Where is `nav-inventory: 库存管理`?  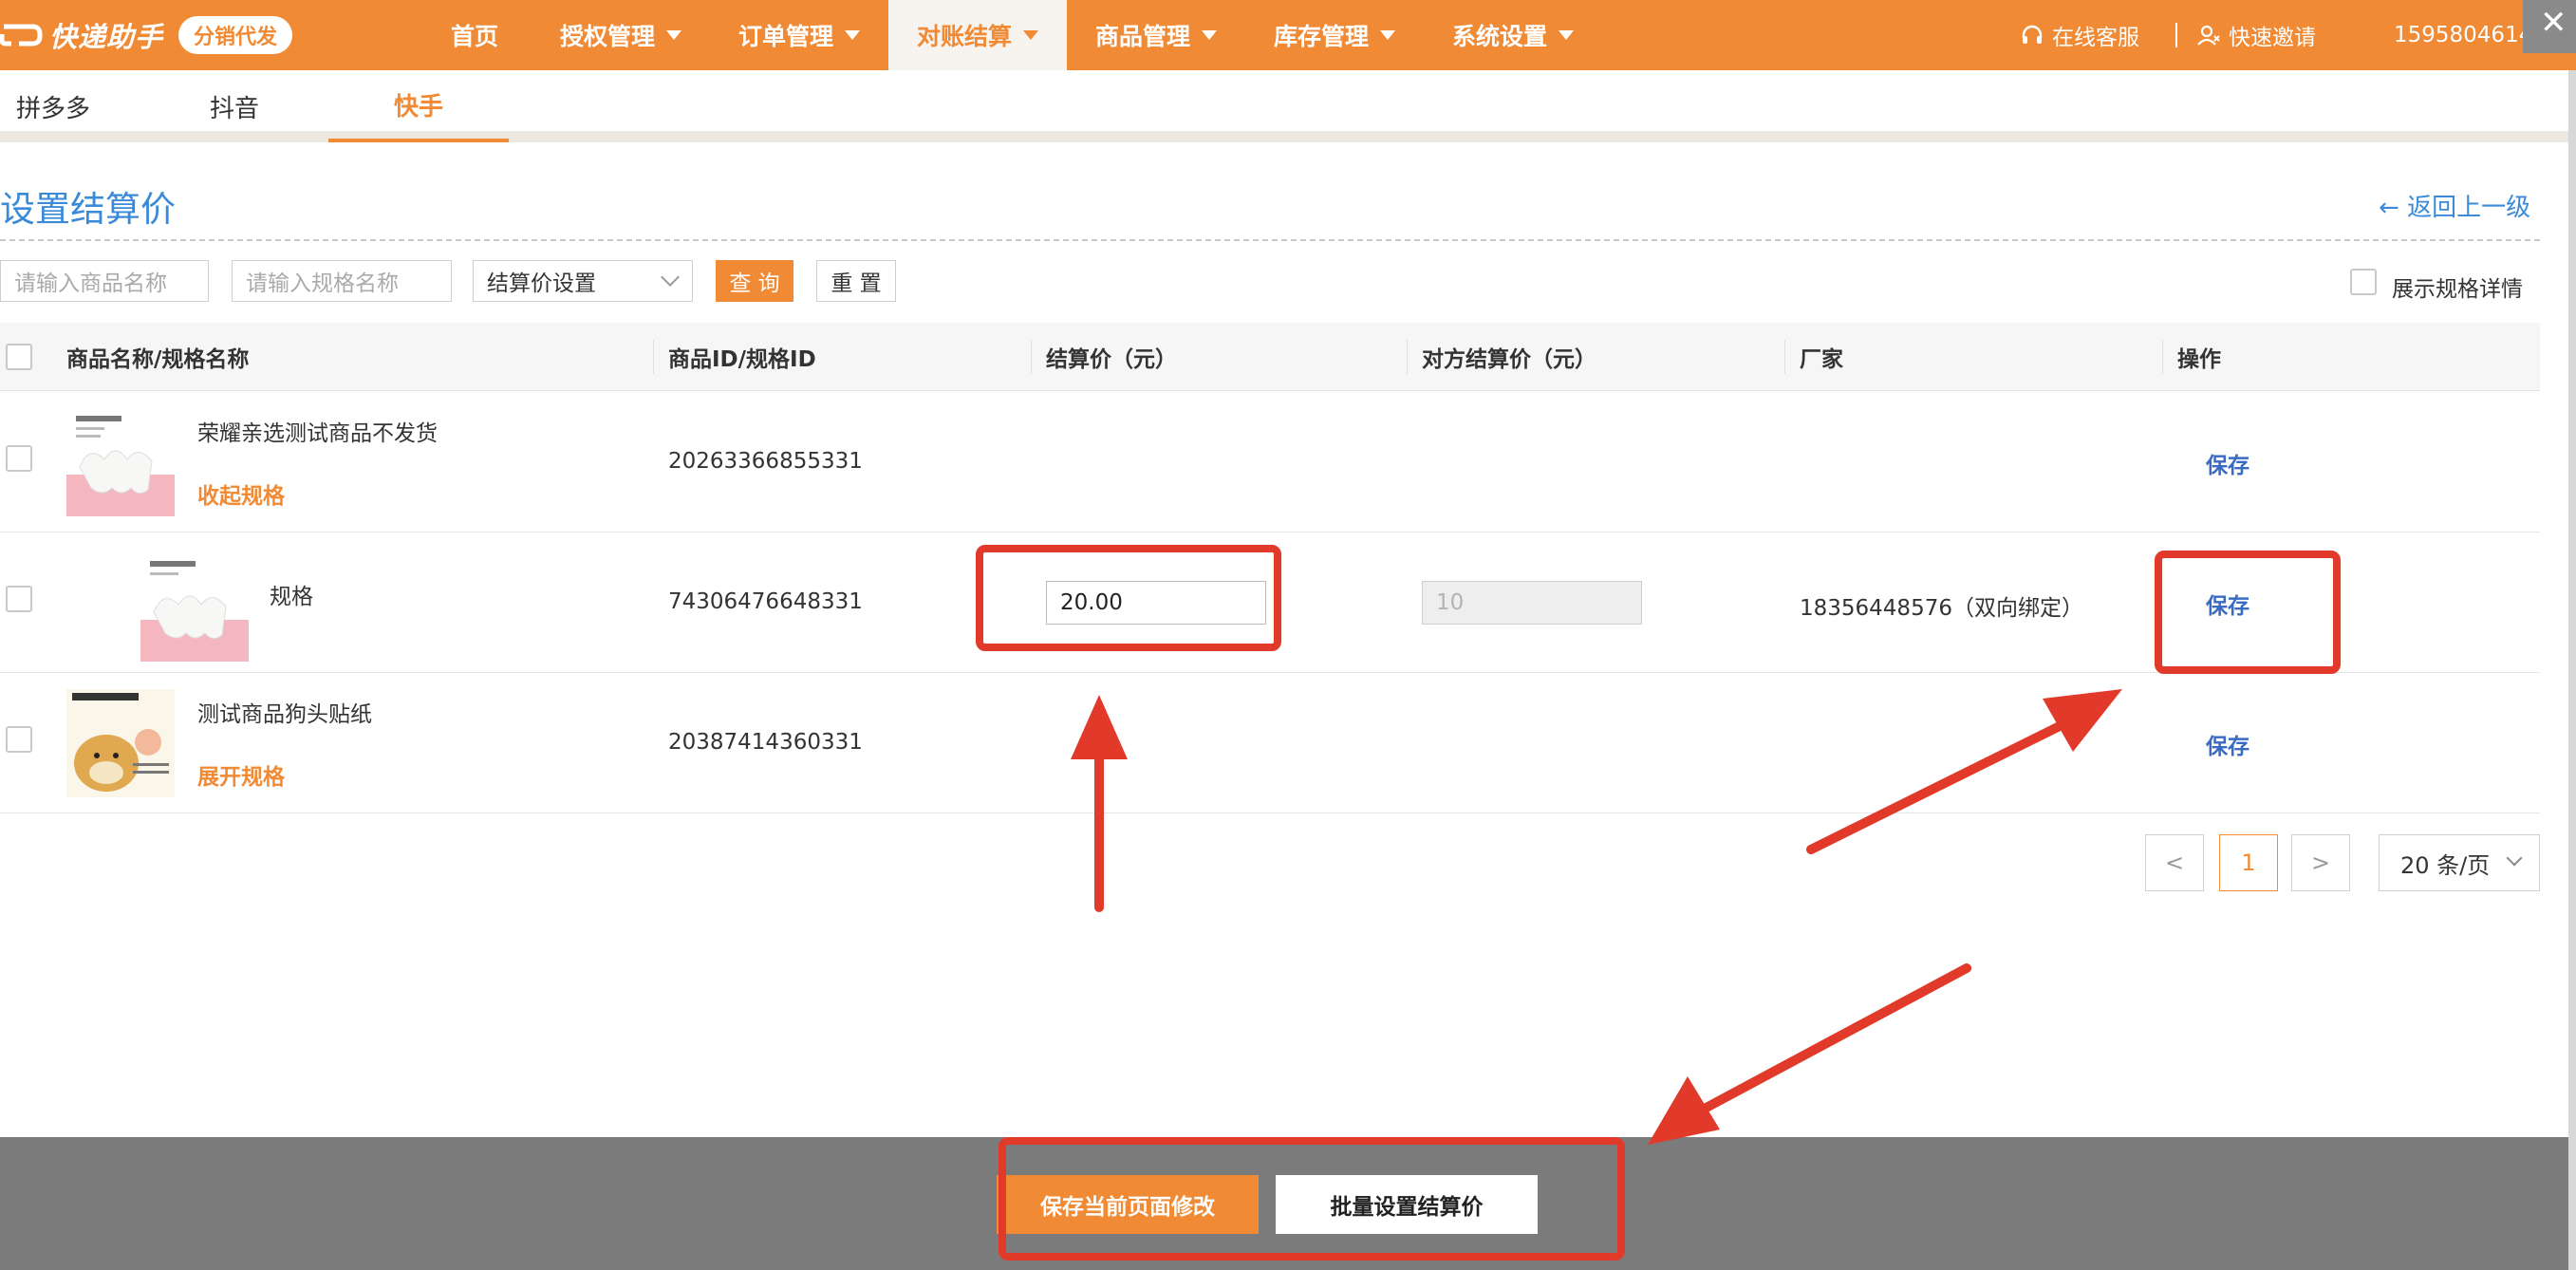 nav-inventory: 库存管理 is located at coordinates (1335, 35).